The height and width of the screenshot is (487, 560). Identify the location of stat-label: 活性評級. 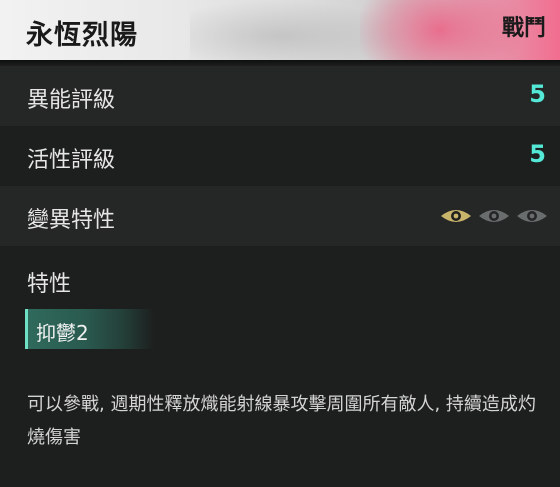
(71, 160).